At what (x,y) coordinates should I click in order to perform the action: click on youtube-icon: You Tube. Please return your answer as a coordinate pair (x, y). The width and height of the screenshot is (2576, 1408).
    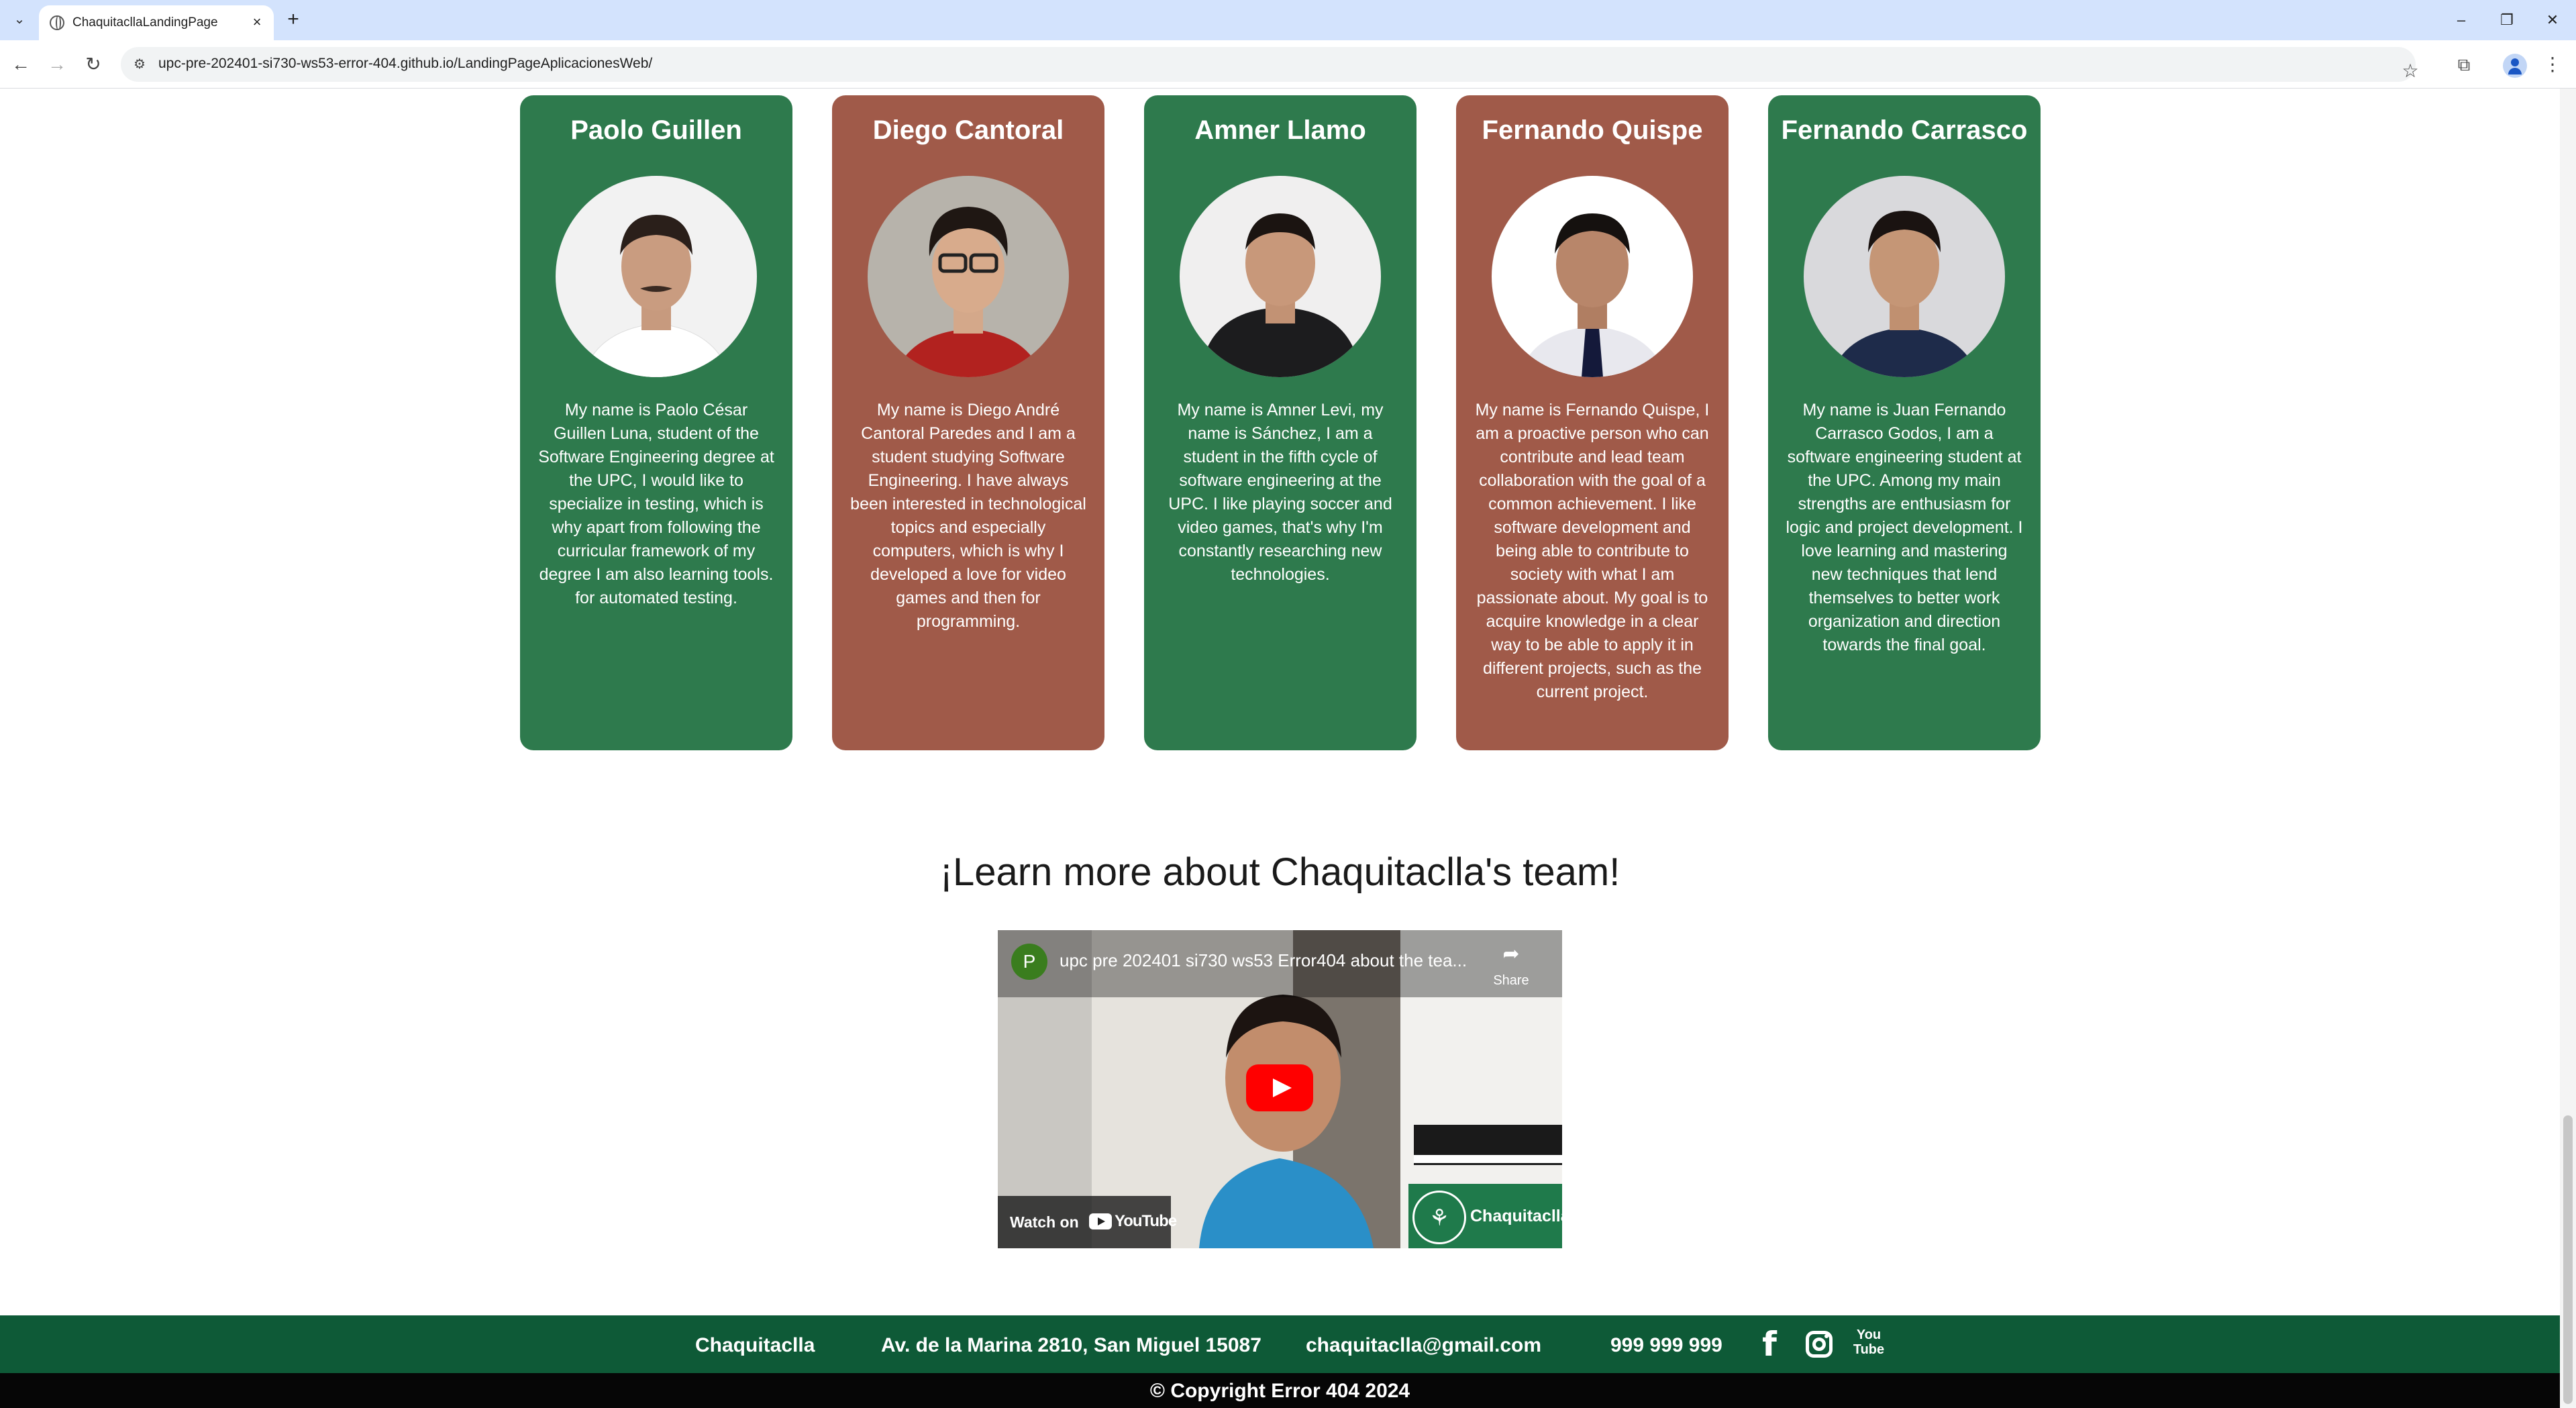
    Looking at the image, I should click on (1869, 1344).